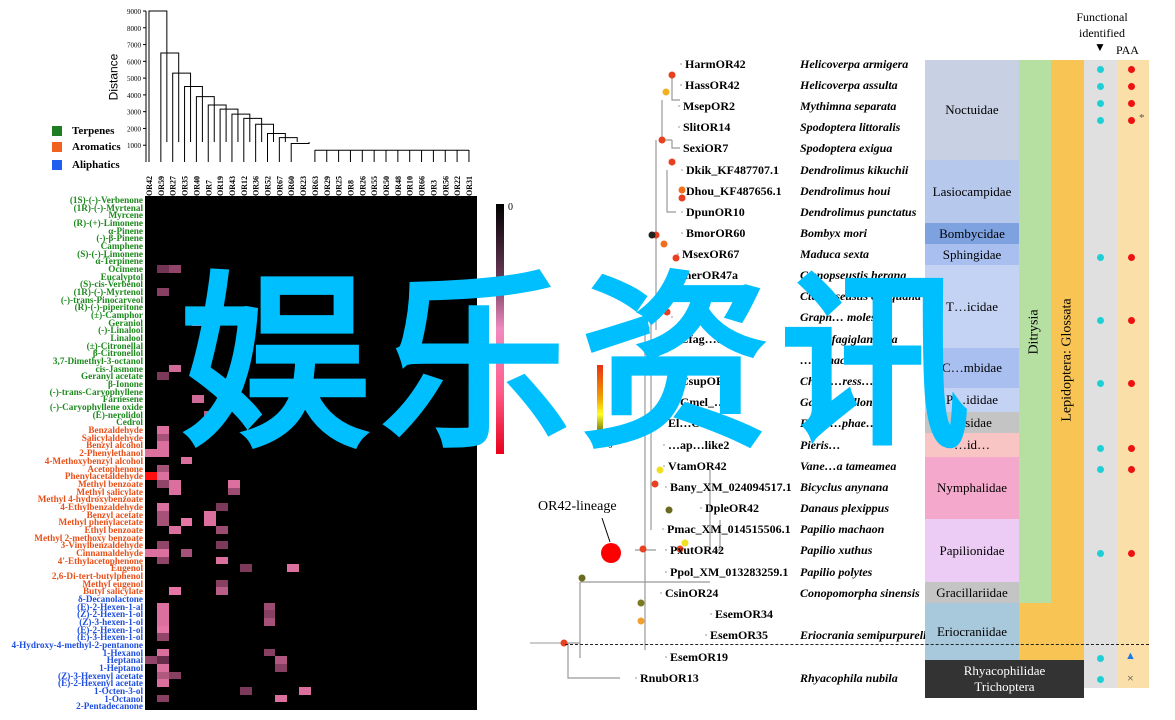 This screenshot has height=720, width=1175. What do you see at coordinates (732, 508) in the screenshot?
I see `receptor-label: DpleOR42` at bounding box center [732, 508].